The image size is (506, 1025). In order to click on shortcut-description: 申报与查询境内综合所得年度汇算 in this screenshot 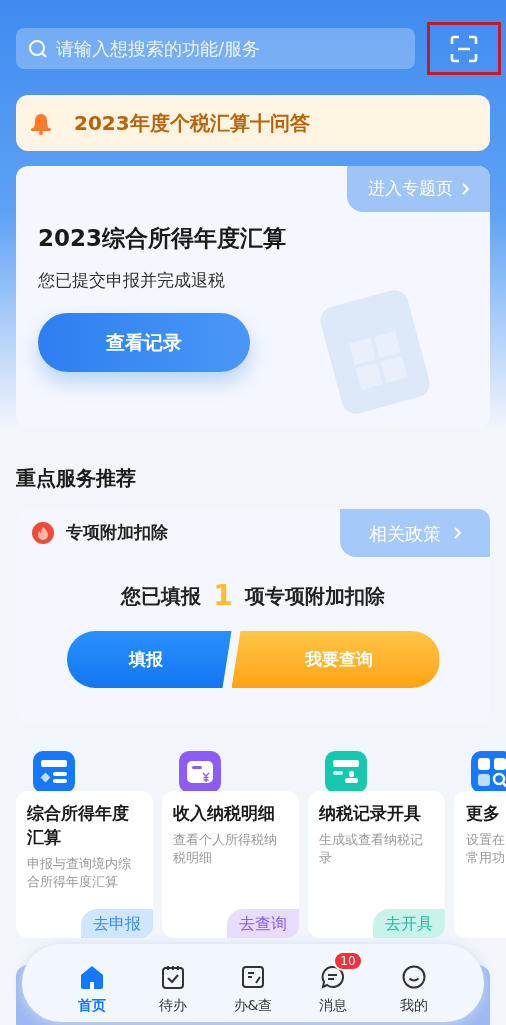, I will do `click(79, 873)`.